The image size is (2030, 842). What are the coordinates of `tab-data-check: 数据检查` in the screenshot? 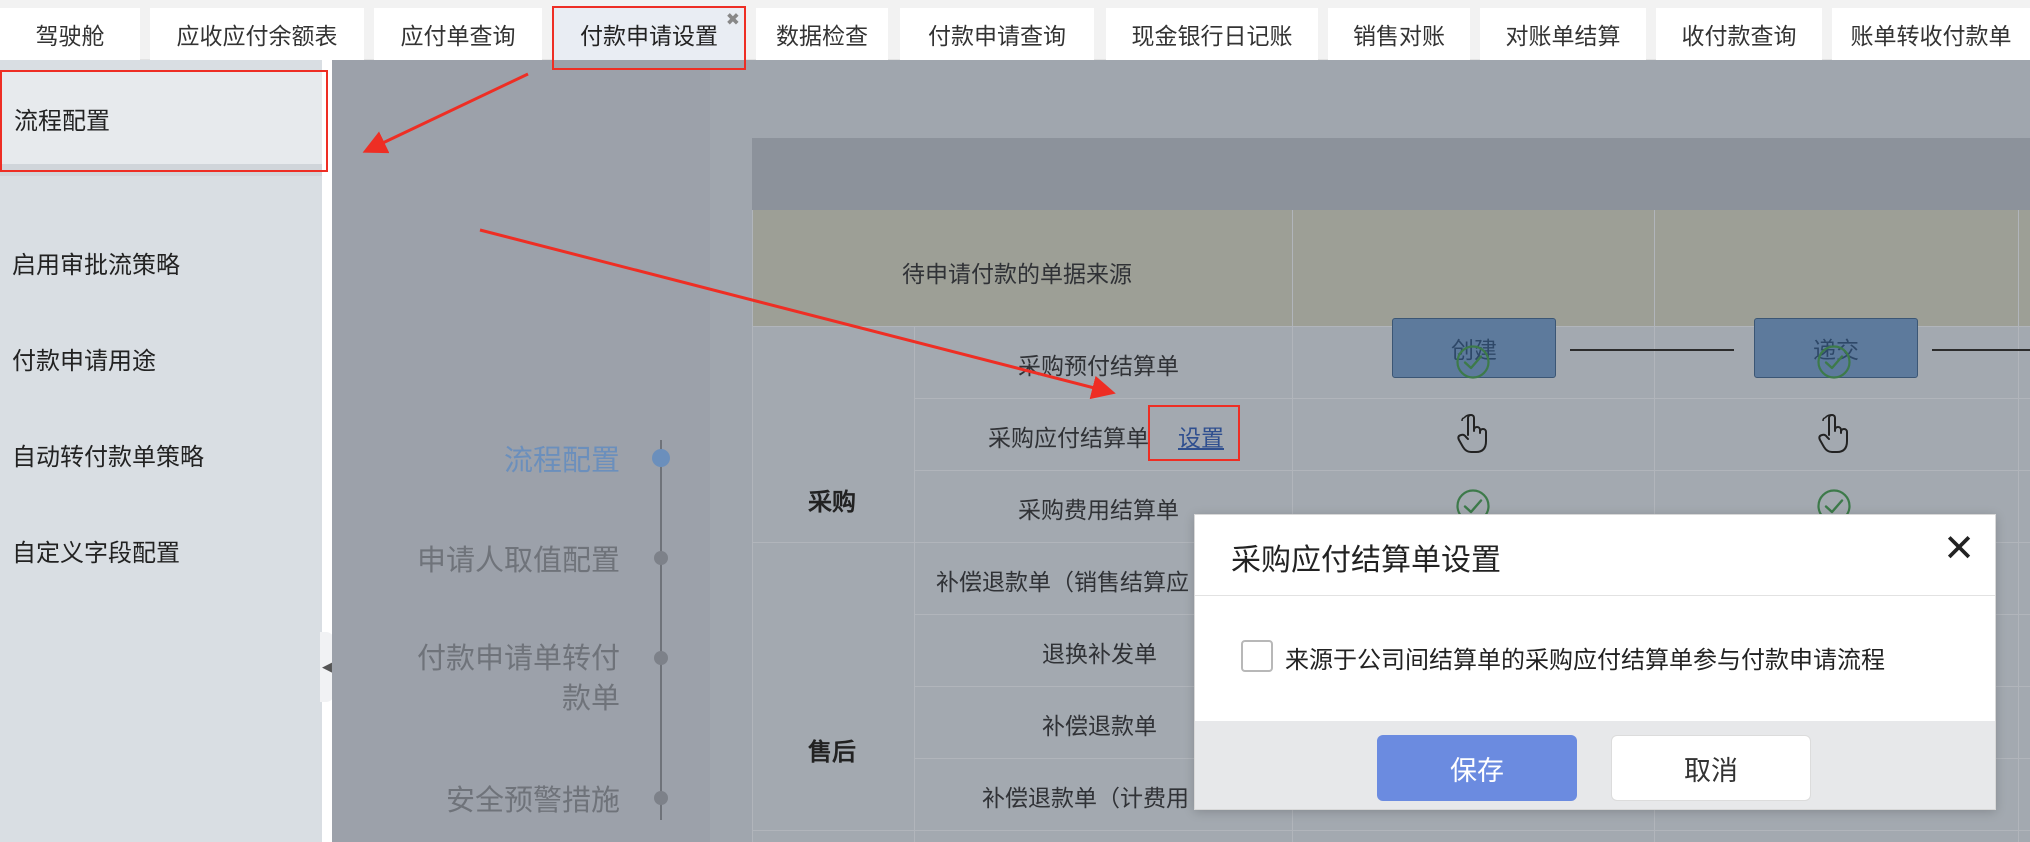 It's located at (822, 34).